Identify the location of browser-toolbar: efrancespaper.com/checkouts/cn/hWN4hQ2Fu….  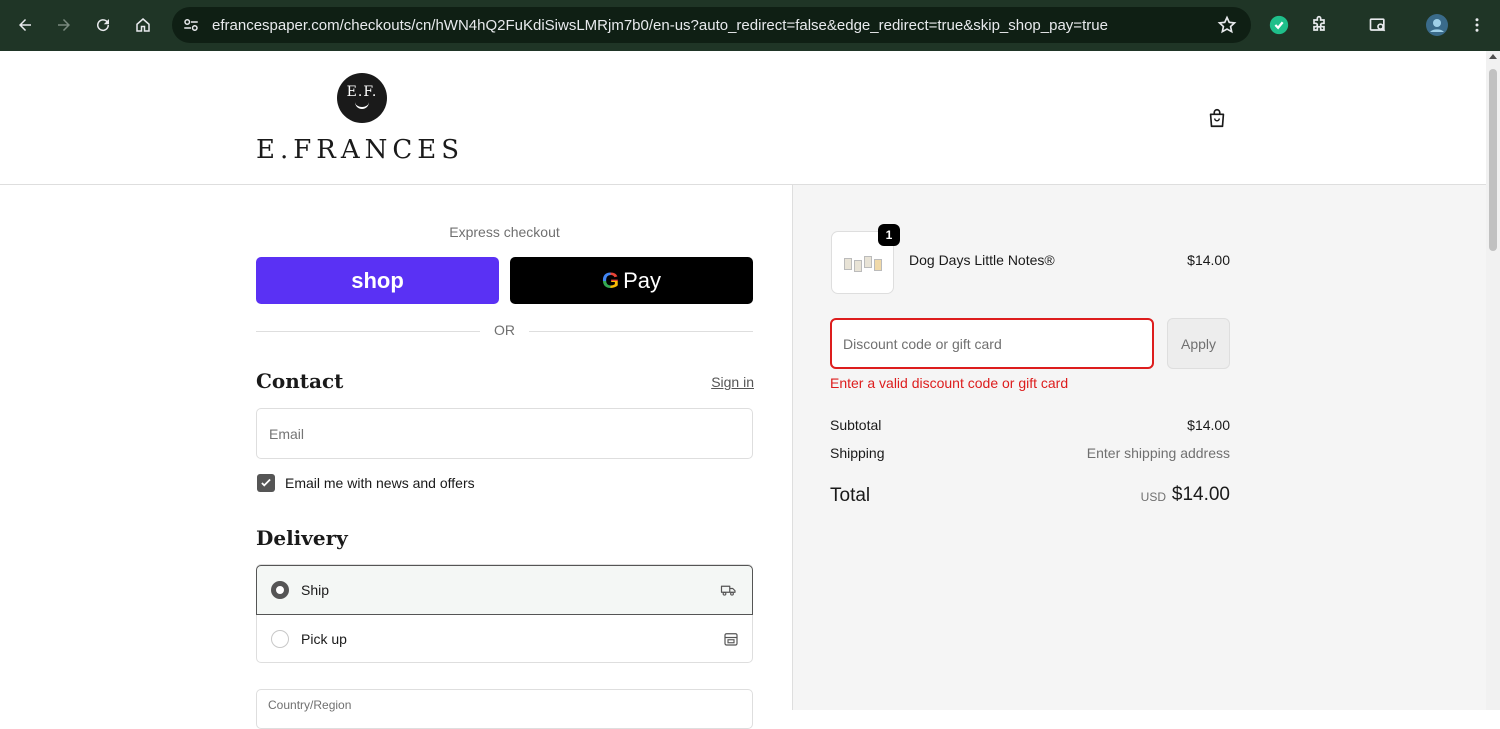
(750, 25).